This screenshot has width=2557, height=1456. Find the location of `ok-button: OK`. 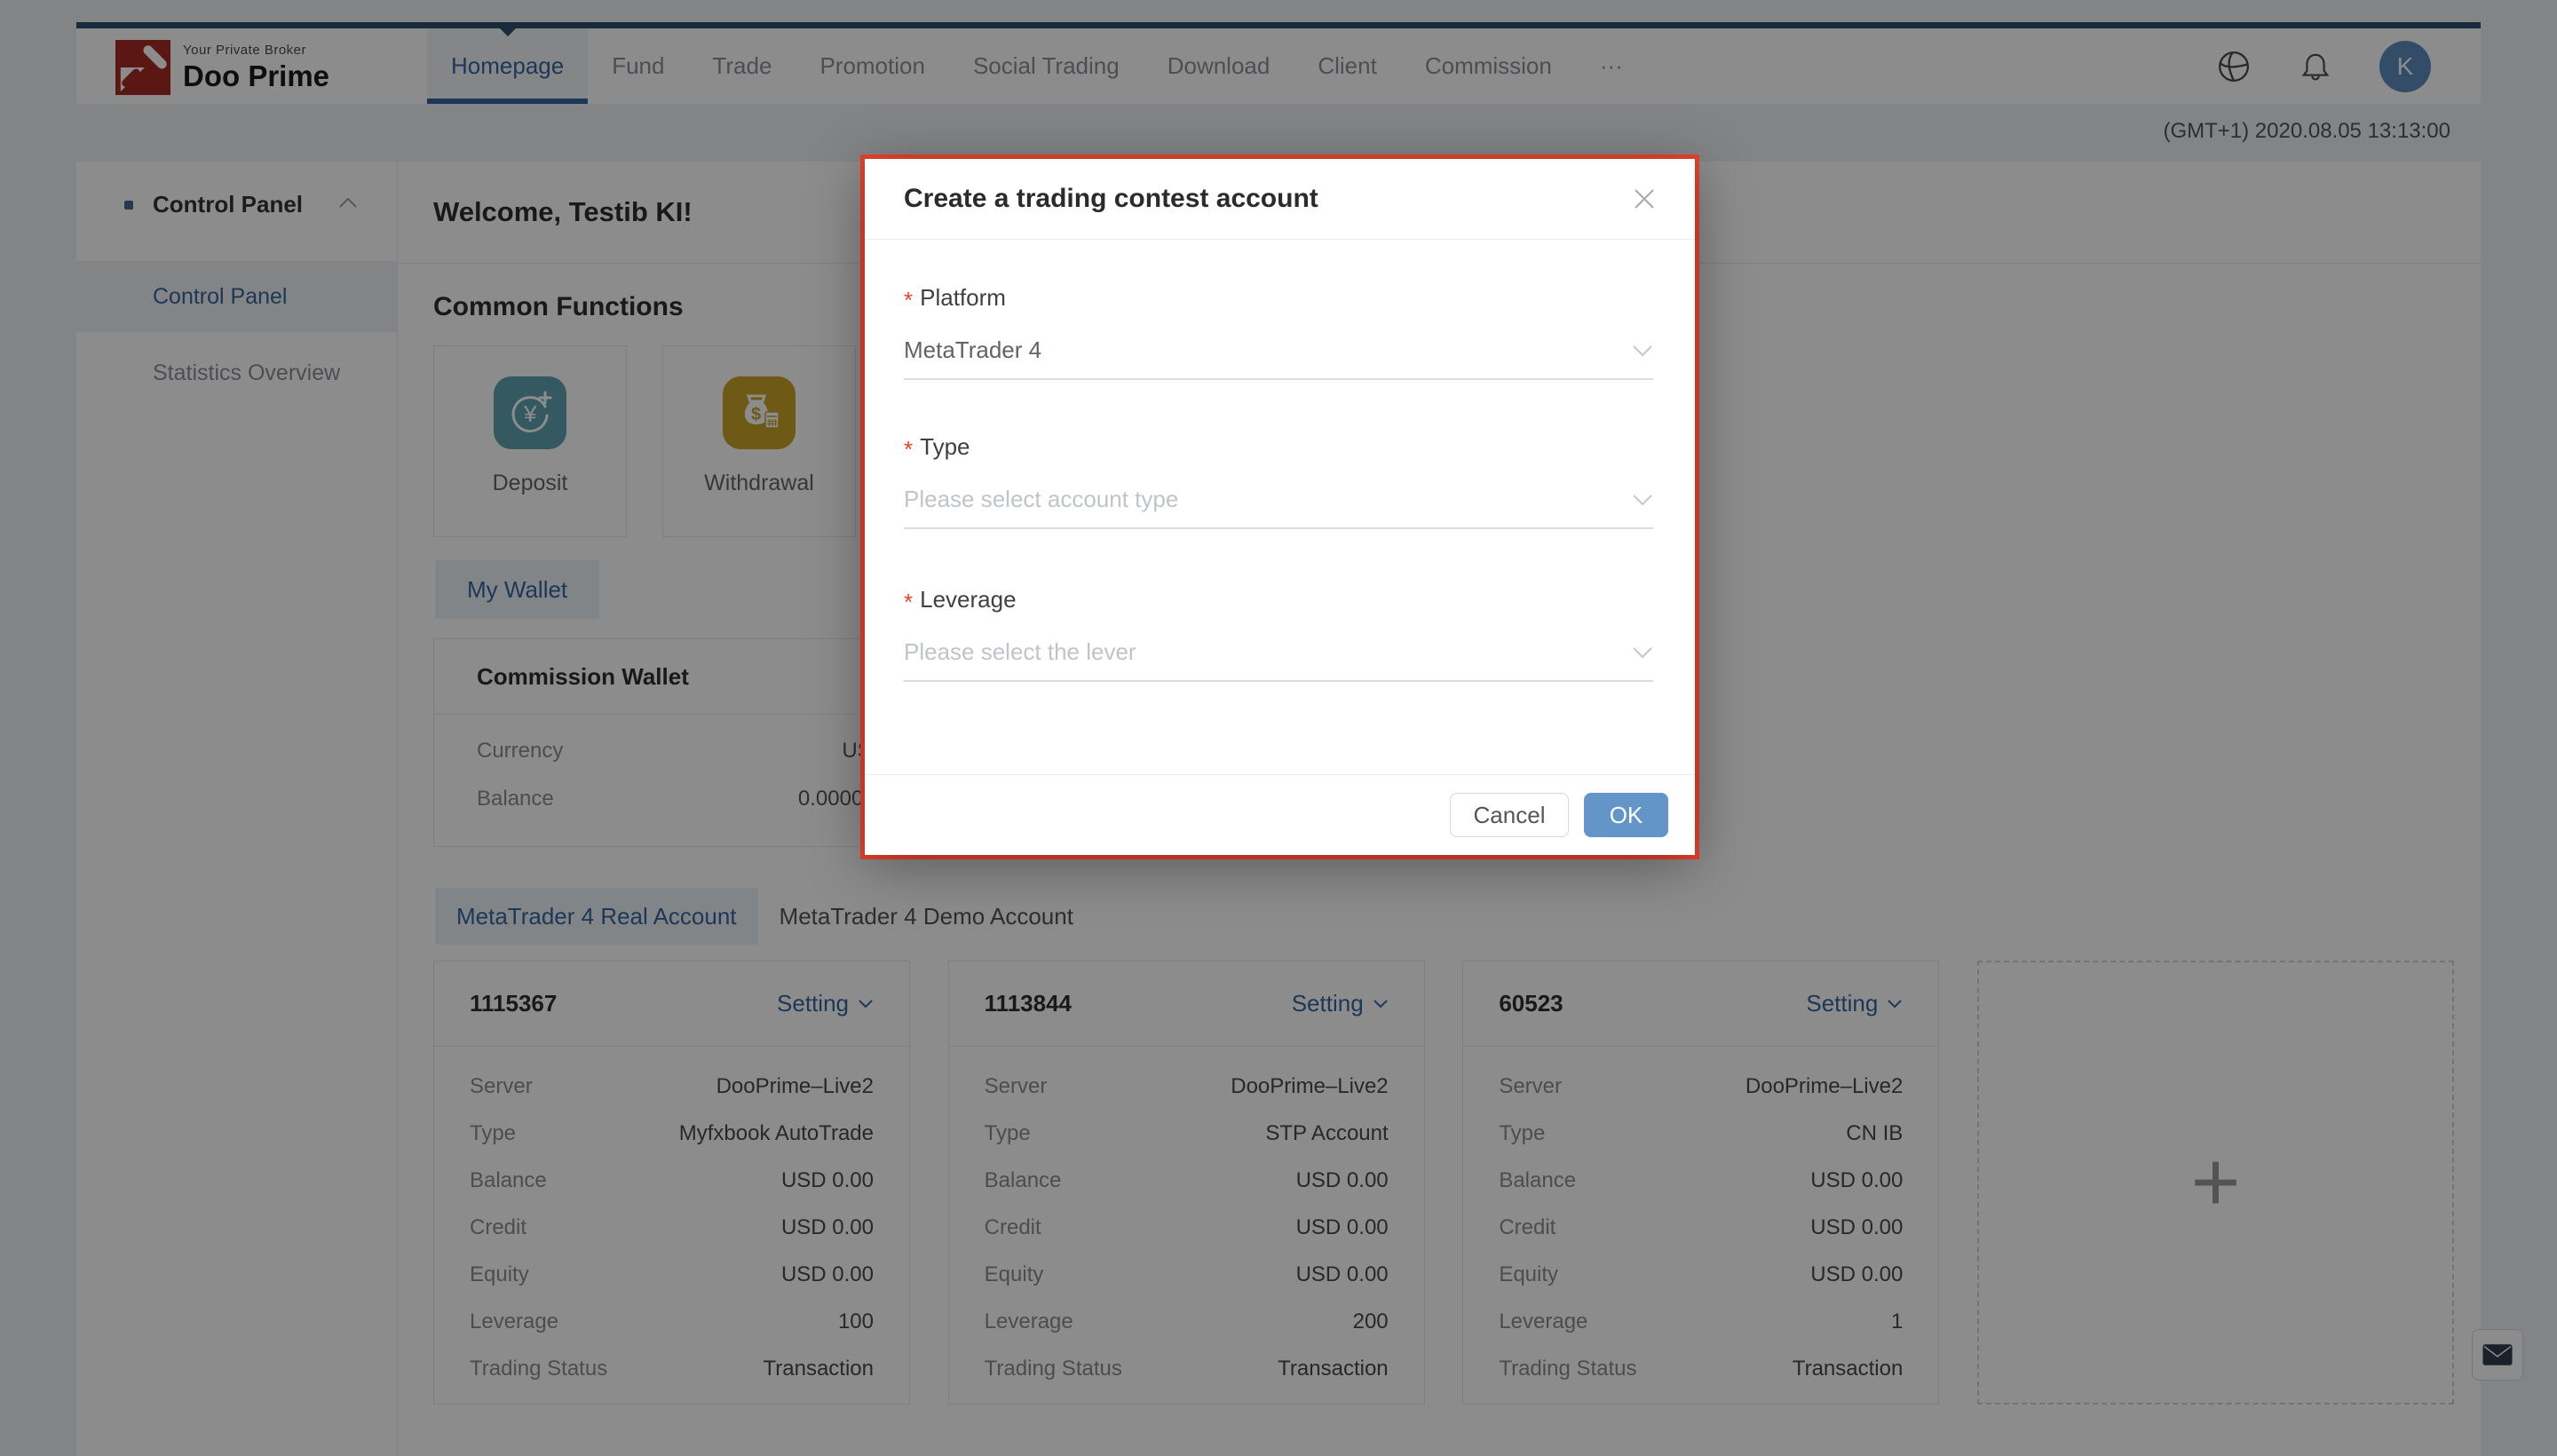

ok-button: OK is located at coordinates (1626, 815).